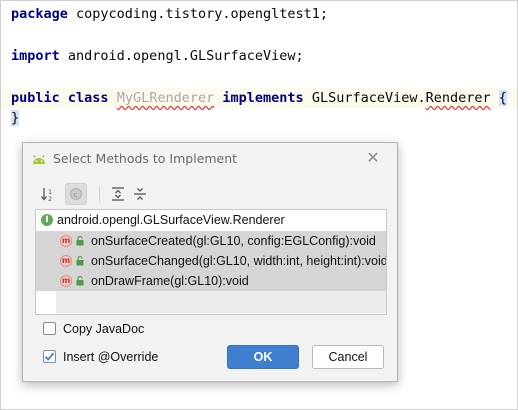 This screenshot has width=518, height=410. Describe the element at coordinates (348, 357) in the screenshot. I see `cancel-button: Cancel` at that location.